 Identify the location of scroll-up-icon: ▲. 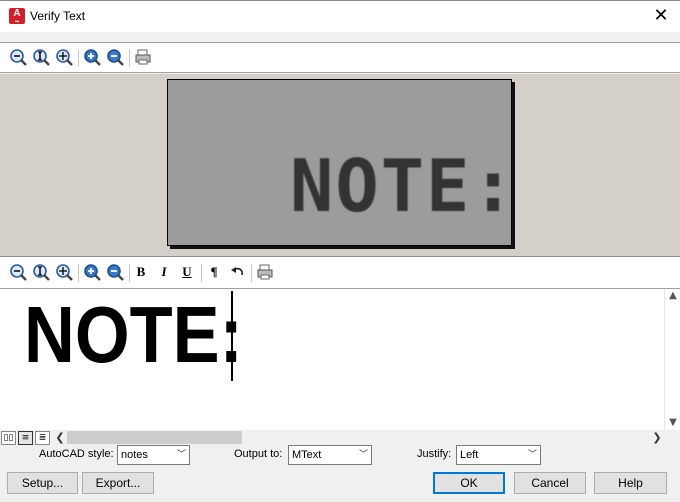
(672, 296).